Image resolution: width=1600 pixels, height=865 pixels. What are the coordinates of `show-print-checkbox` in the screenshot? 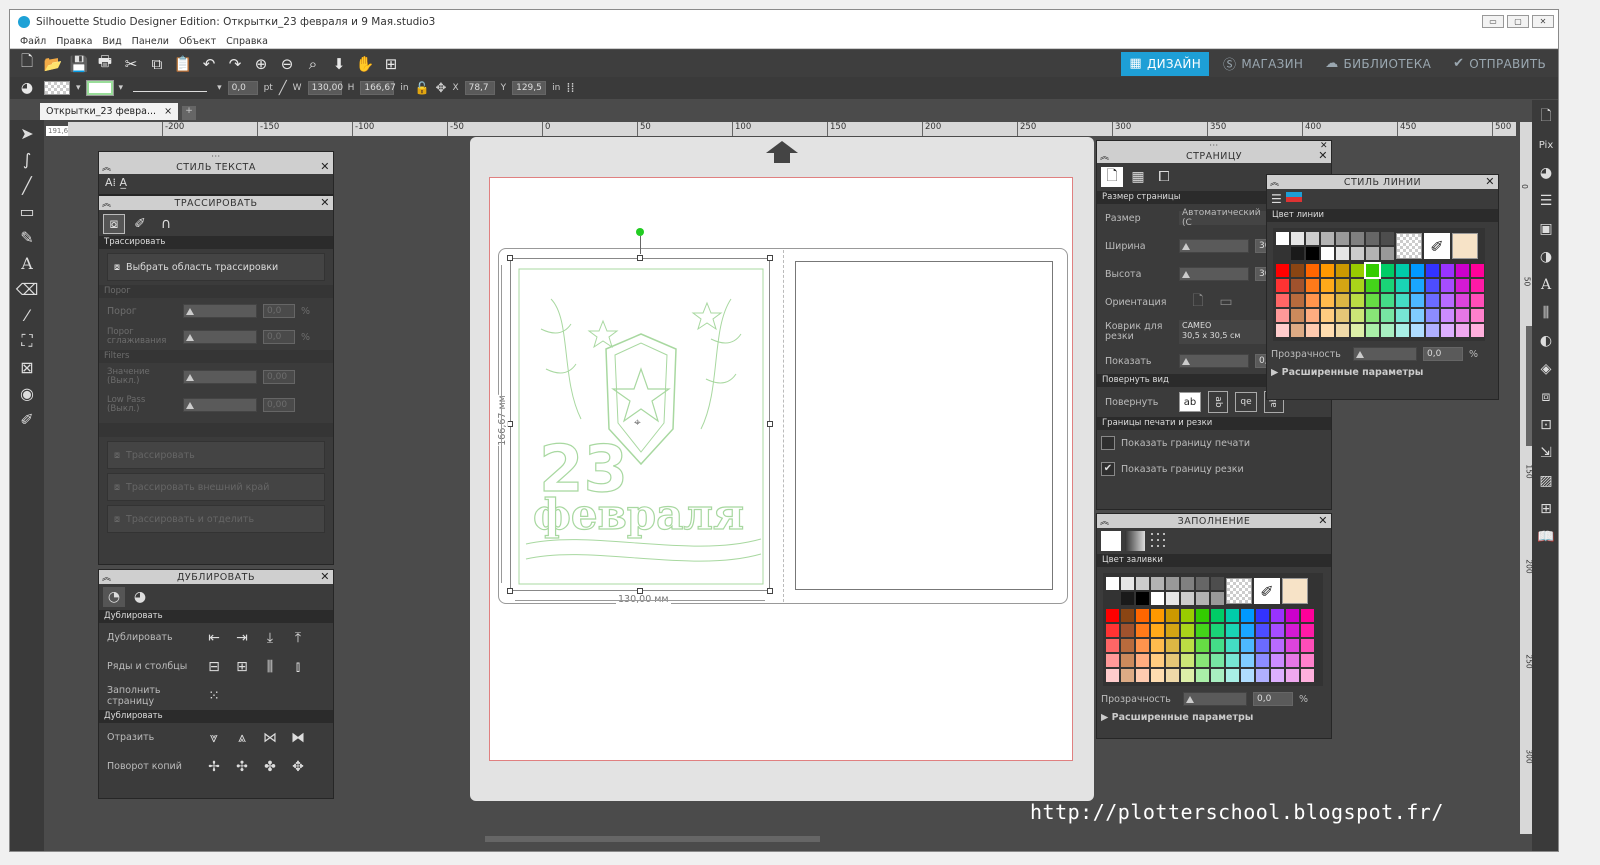 It's located at (1108, 443).